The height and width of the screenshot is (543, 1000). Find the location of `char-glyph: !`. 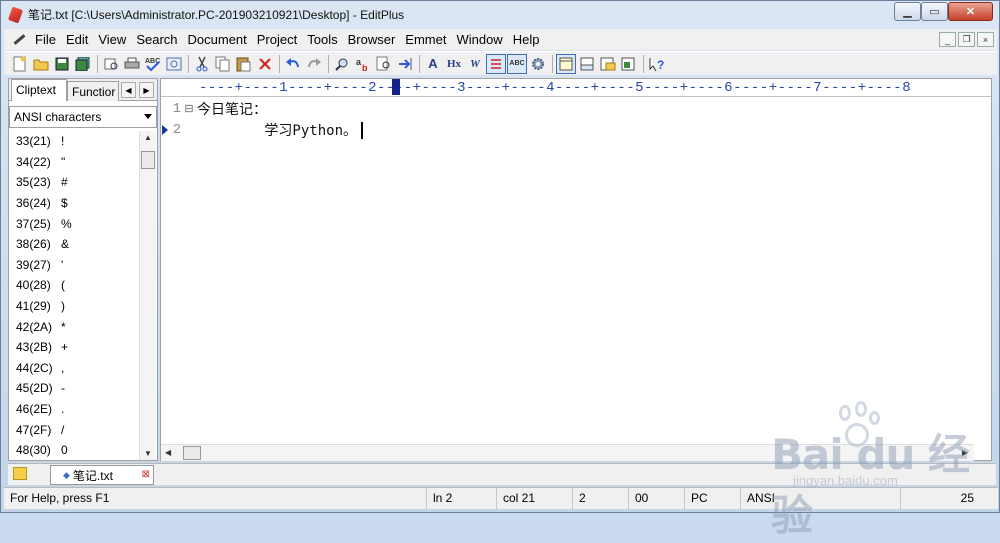

char-glyph: ! is located at coordinates (63, 141).